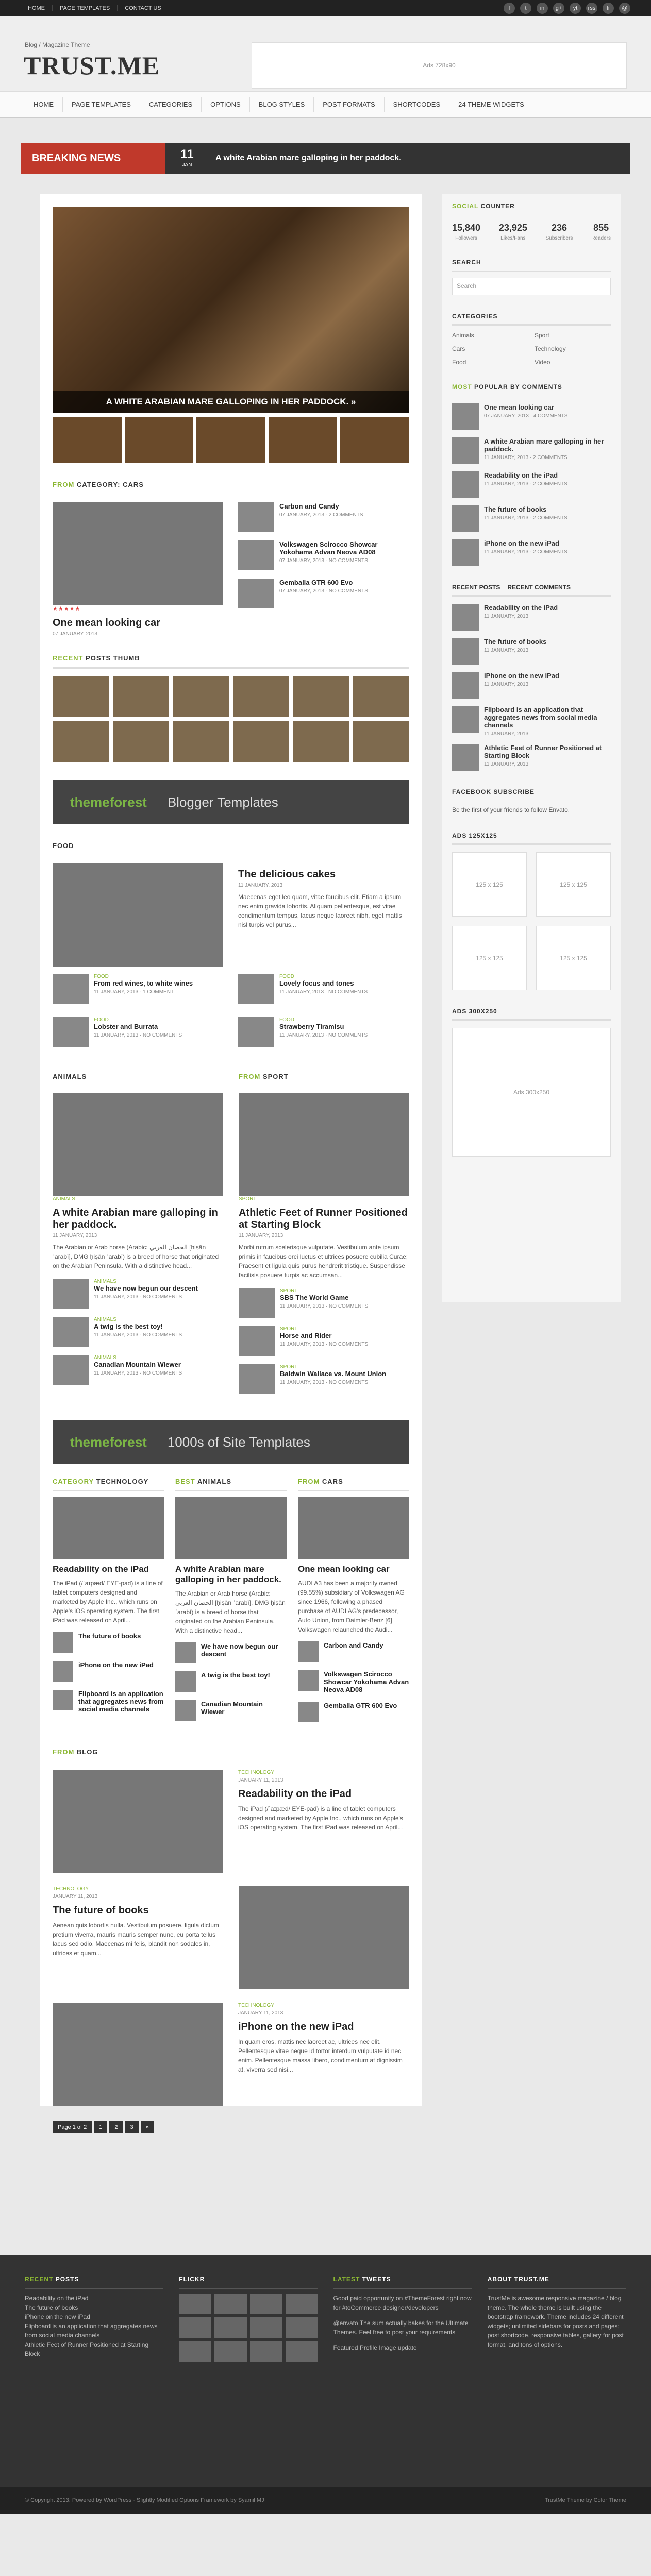 This screenshot has height=2576, width=651. What do you see at coordinates (521, 676) in the screenshot?
I see `recent-title: iPhone on the new iPad` at bounding box center [521, 676].